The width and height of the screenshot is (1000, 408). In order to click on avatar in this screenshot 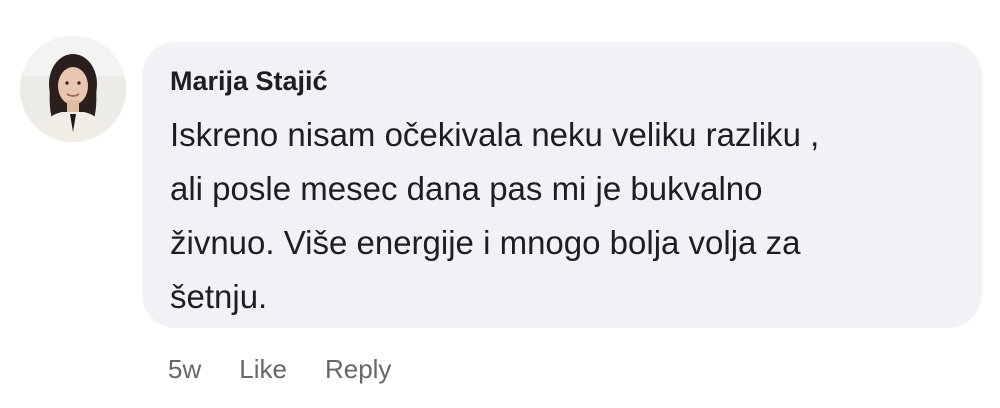, I will do `click(73, 89)`.